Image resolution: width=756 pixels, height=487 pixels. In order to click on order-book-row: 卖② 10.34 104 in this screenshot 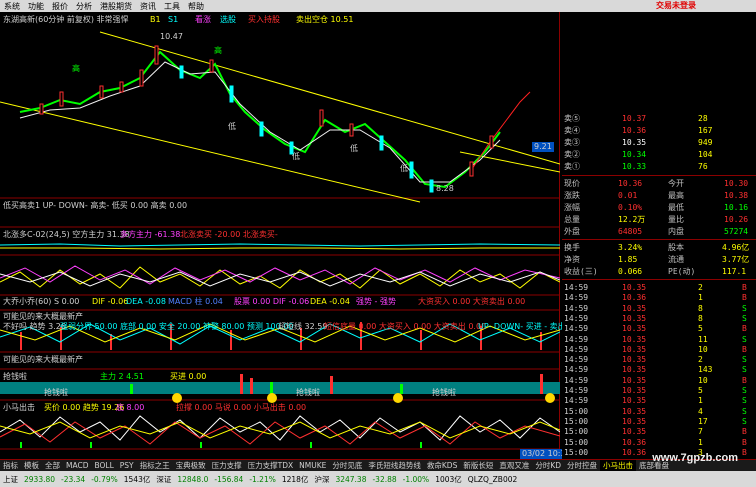, I will do `click(659, 154)`.